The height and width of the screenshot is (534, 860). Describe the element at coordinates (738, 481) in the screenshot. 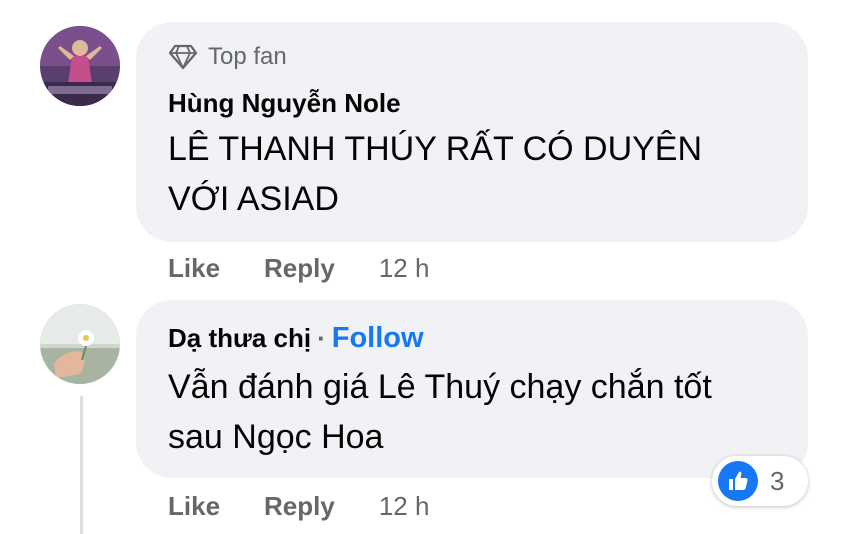

I see `thumbs-up-icon` at that location.